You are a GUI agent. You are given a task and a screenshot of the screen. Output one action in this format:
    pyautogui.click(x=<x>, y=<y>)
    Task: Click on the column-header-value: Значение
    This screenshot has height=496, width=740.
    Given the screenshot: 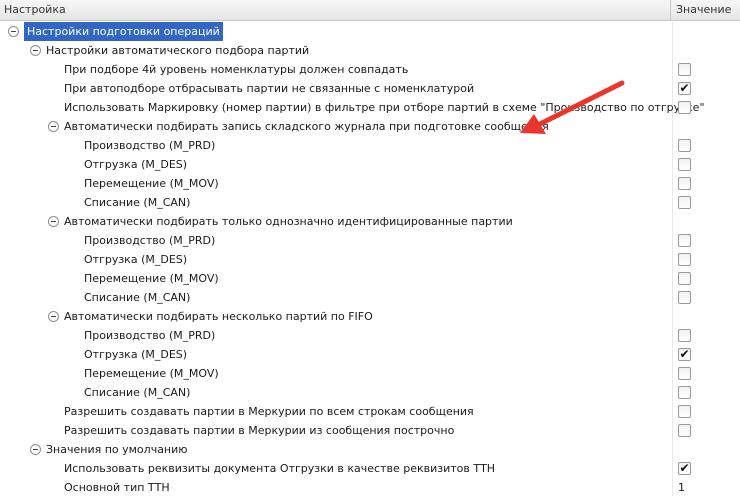 What is the action you would take?
    pyautogui.click(x=706, y=10)
    